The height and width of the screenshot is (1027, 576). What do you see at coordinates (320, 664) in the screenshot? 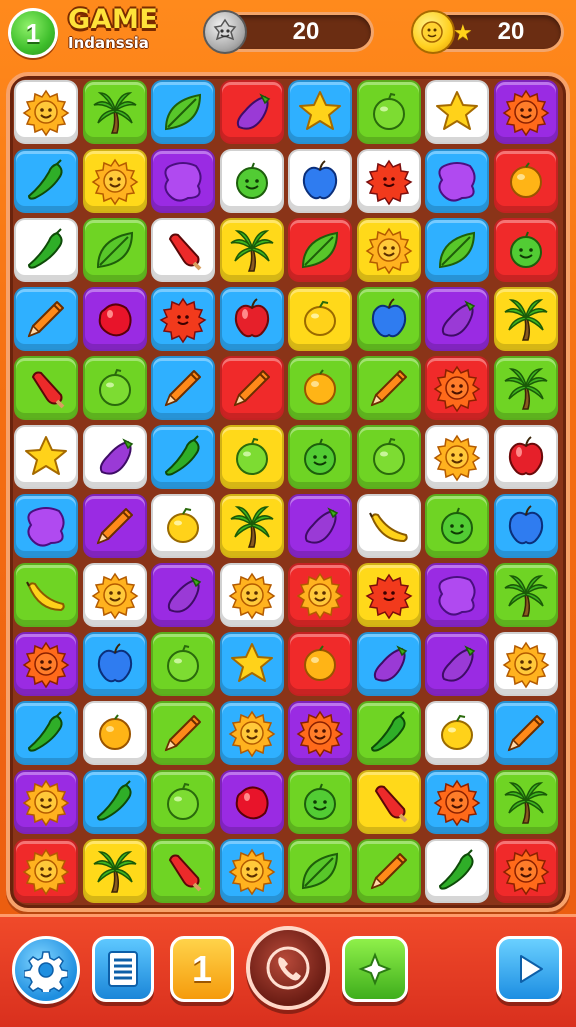
I see `tile-r9-c5` at bounding box center [320, 664].